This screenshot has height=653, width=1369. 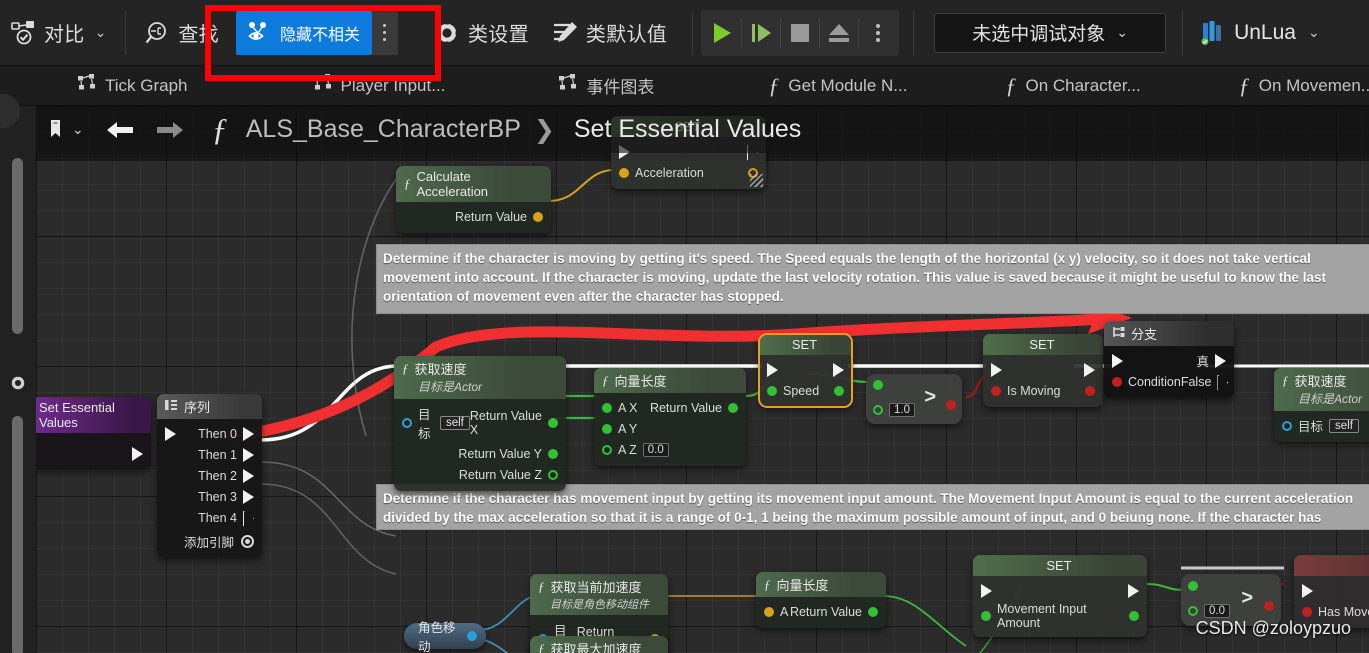 I want to click on input-pin-a-z, so click(x=607, y=449).